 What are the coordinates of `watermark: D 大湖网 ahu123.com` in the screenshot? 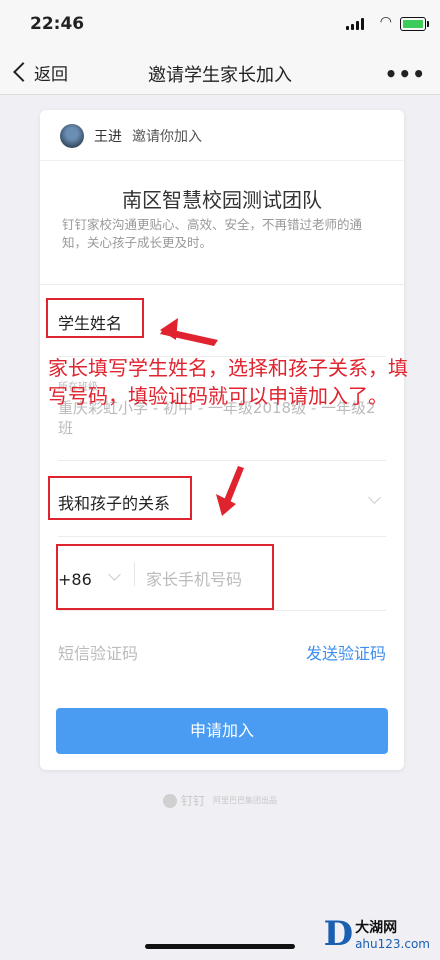 It's located at (377, 934).